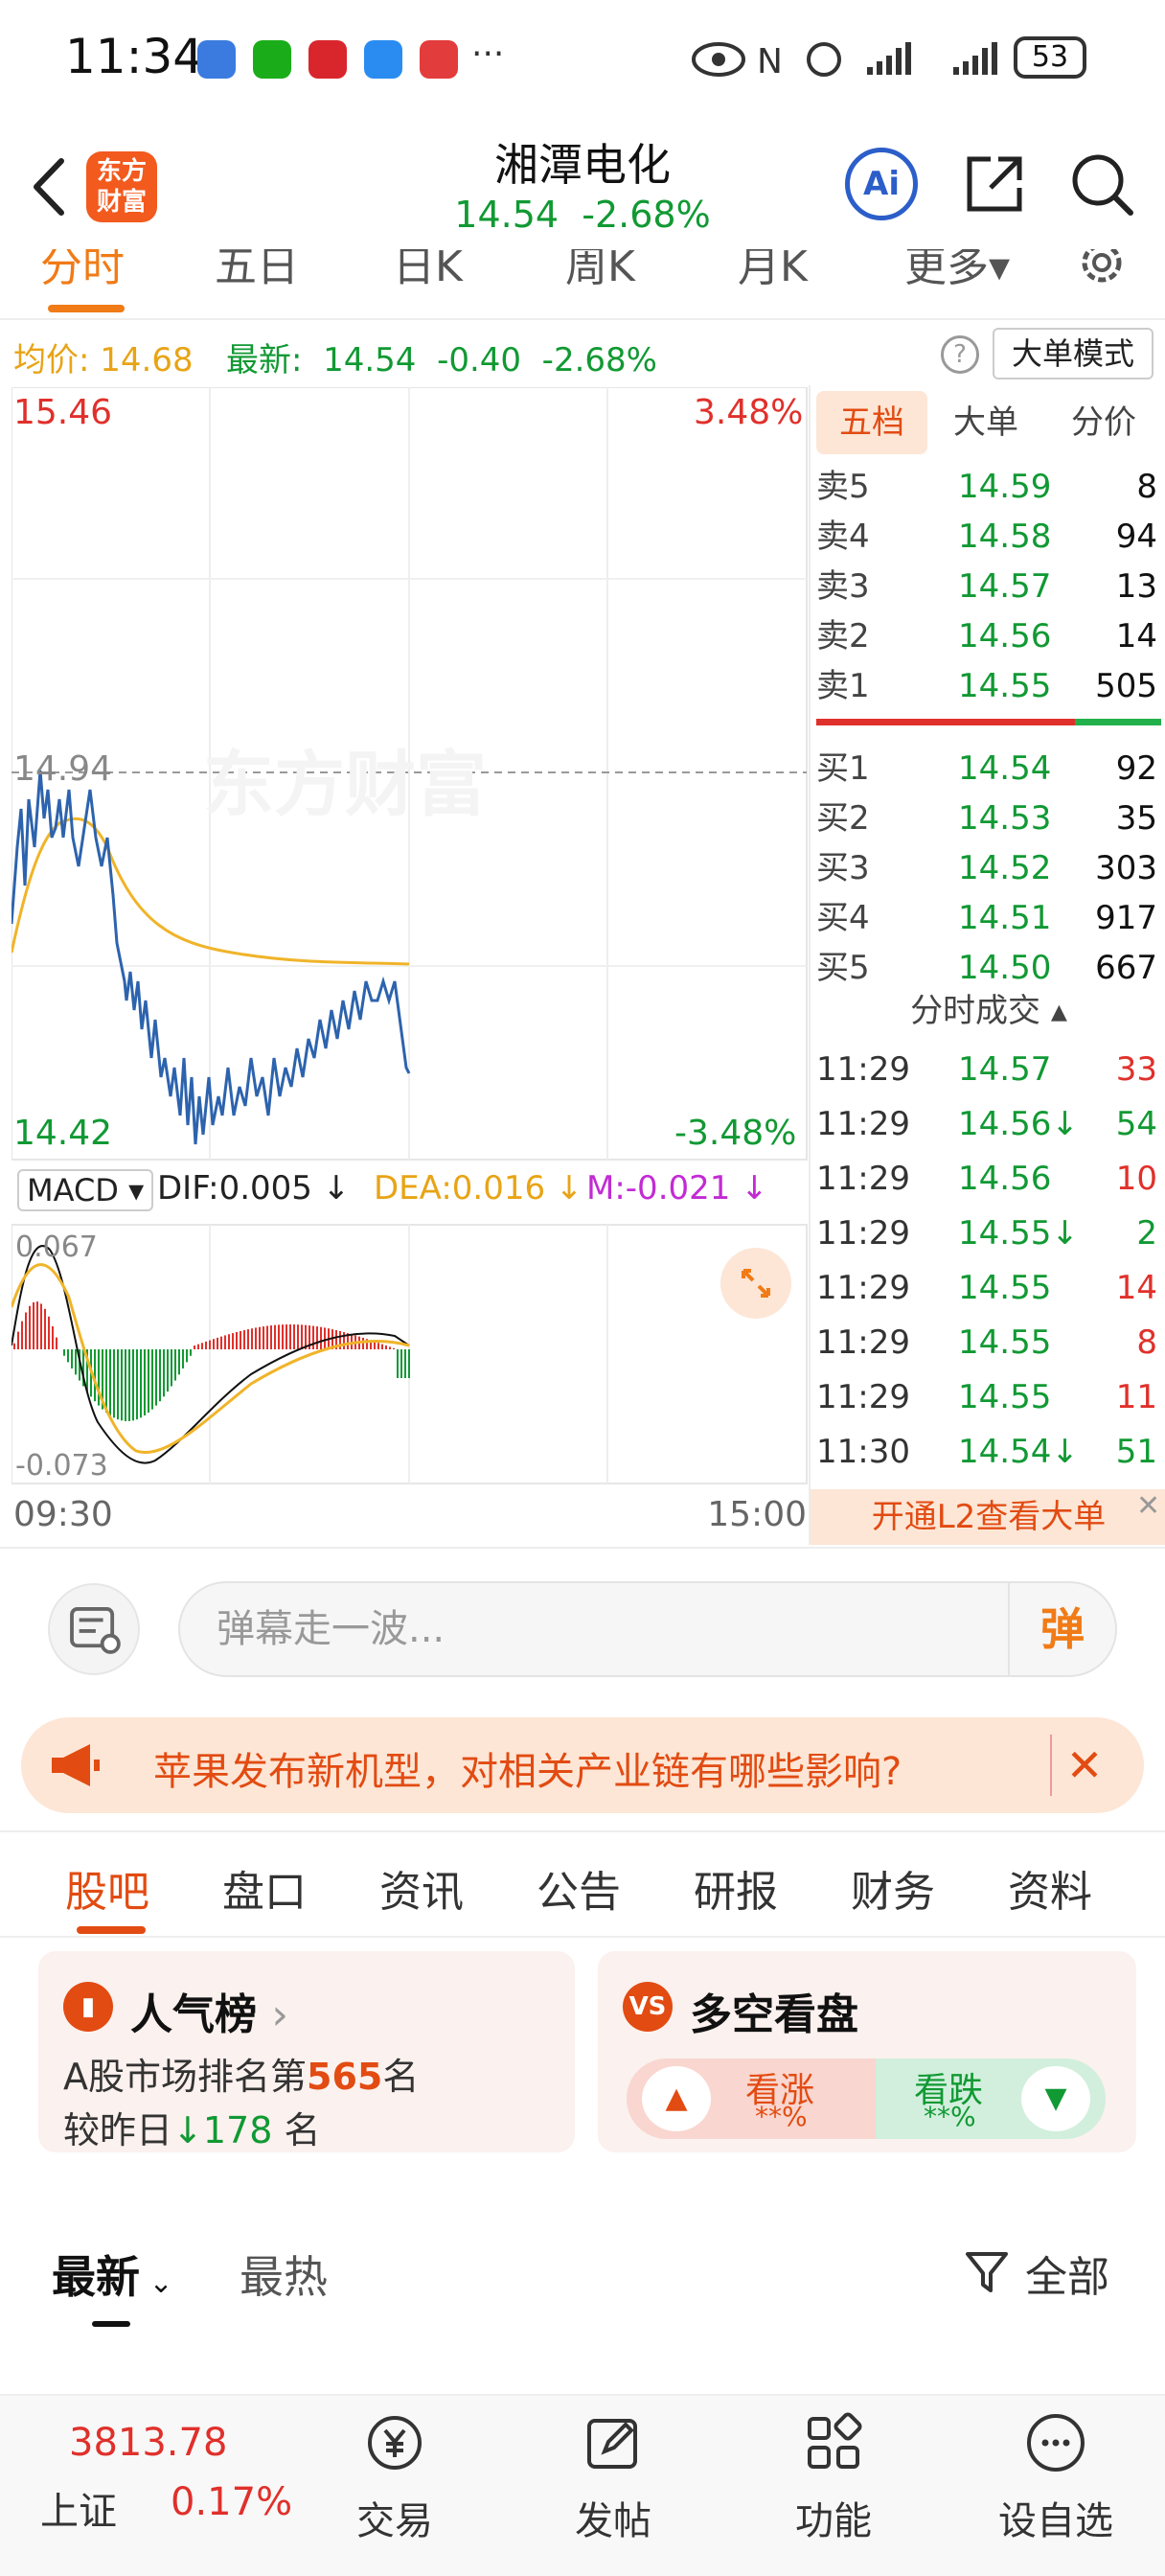  What do you see at coordinates (843, 487) in the screenshot?
I see `level-label: 卖5` at bounding box center [843, 487].